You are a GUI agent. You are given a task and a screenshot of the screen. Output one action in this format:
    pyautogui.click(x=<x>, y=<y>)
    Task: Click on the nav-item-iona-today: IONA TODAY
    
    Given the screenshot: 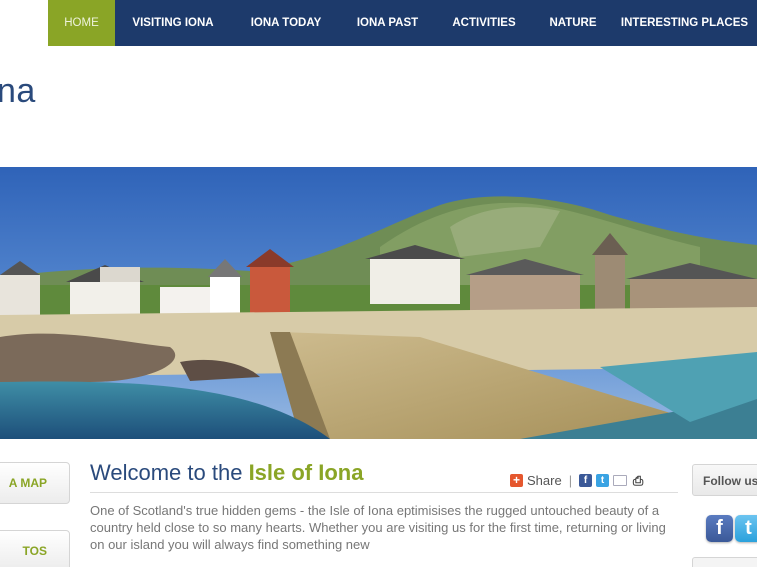 What is the action you would take?
    pyautogui.click(x=286, y=23)
    